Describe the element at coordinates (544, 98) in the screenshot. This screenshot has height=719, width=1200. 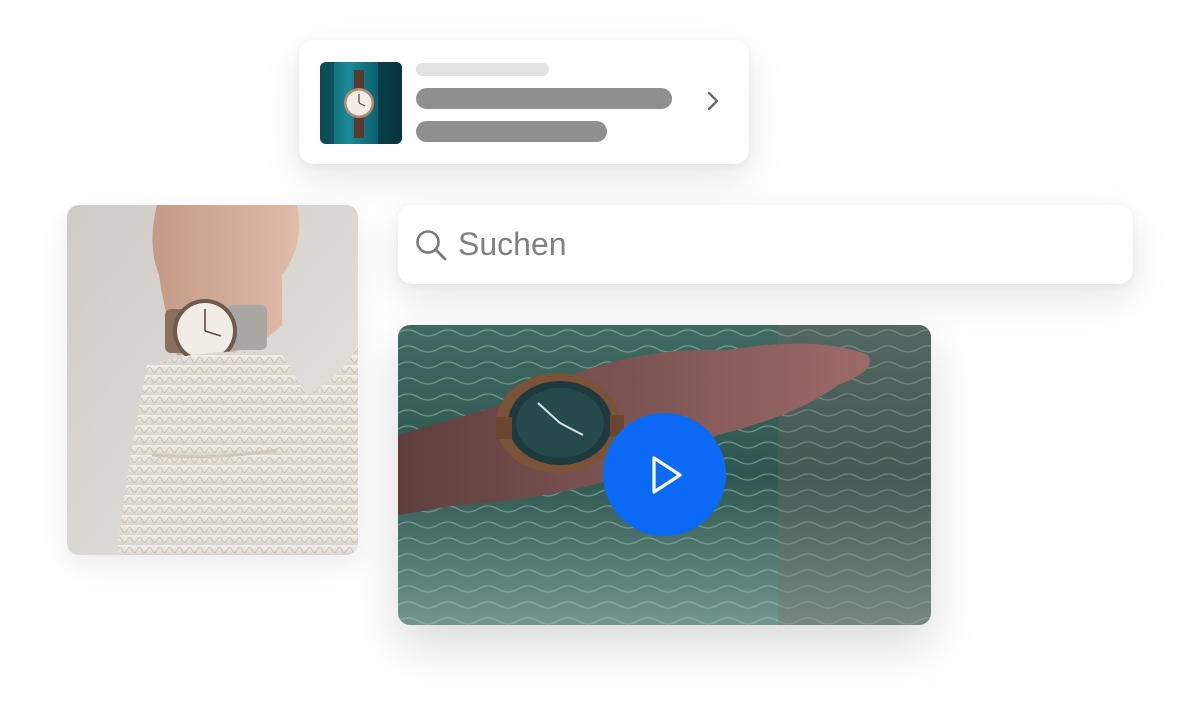
I see `skeleton-line-title` at that location.